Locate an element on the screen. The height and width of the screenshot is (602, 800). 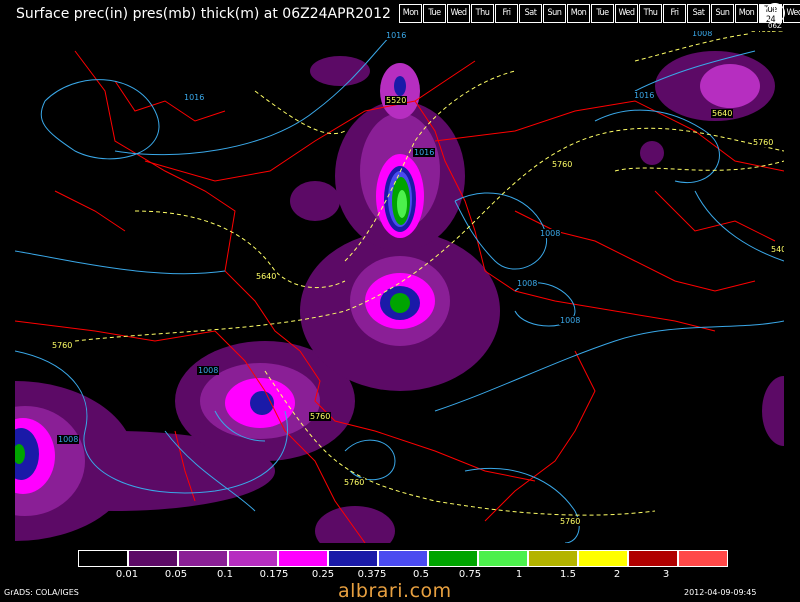
thickness-label: 5520 is located at coordinates (396, 100).